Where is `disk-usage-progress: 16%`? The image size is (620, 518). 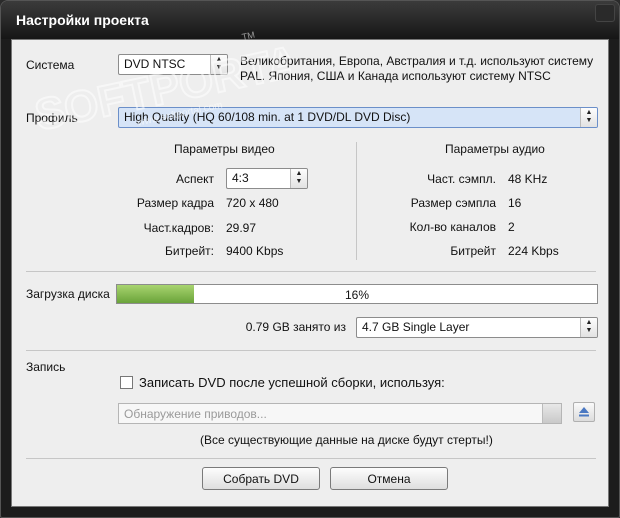 disk-usage-progress: 16% is located at coordinates (357, 294).